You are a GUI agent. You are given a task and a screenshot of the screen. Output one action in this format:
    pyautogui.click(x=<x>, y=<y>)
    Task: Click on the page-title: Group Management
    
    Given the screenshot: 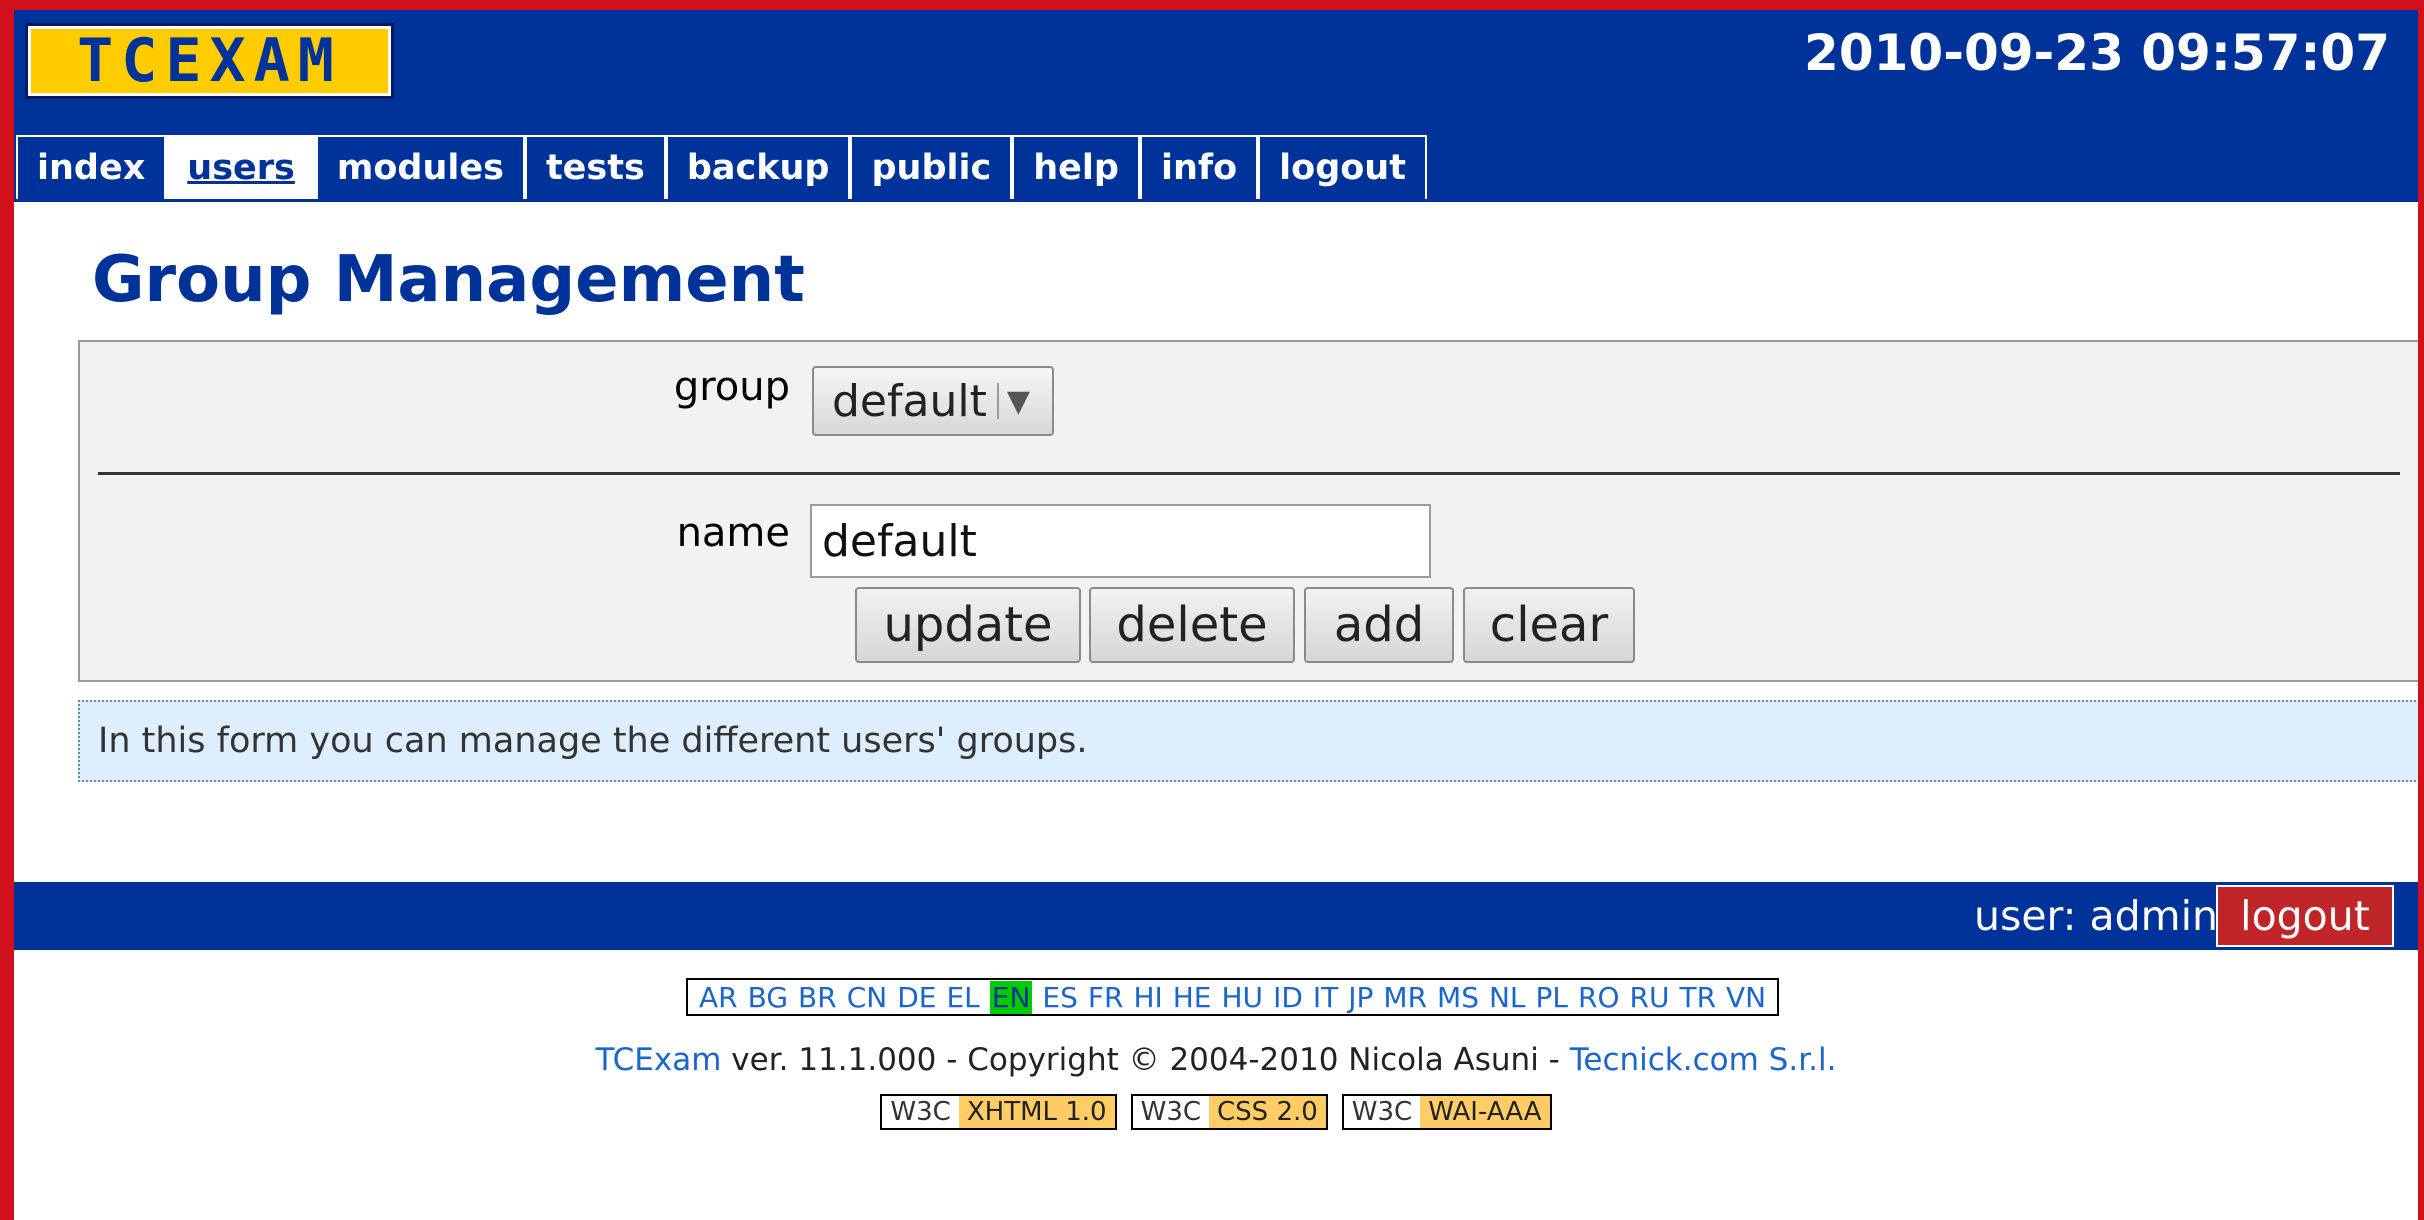 What is the action you would take?
    pyautogui.click(x=448, y=280)
    